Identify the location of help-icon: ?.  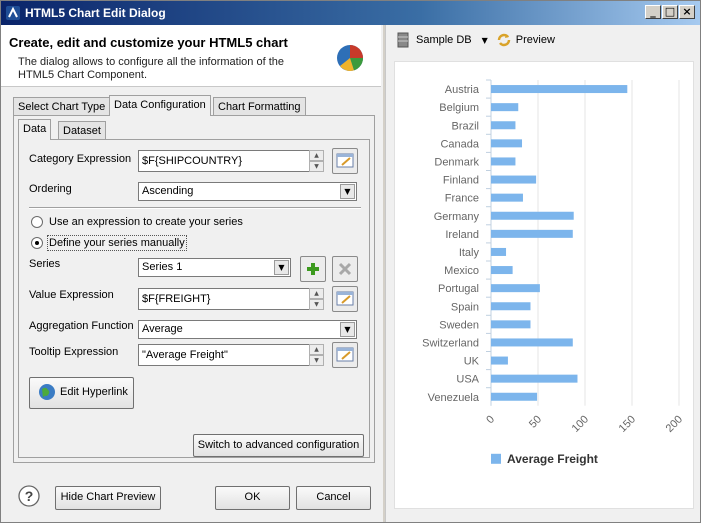
(29, 496).